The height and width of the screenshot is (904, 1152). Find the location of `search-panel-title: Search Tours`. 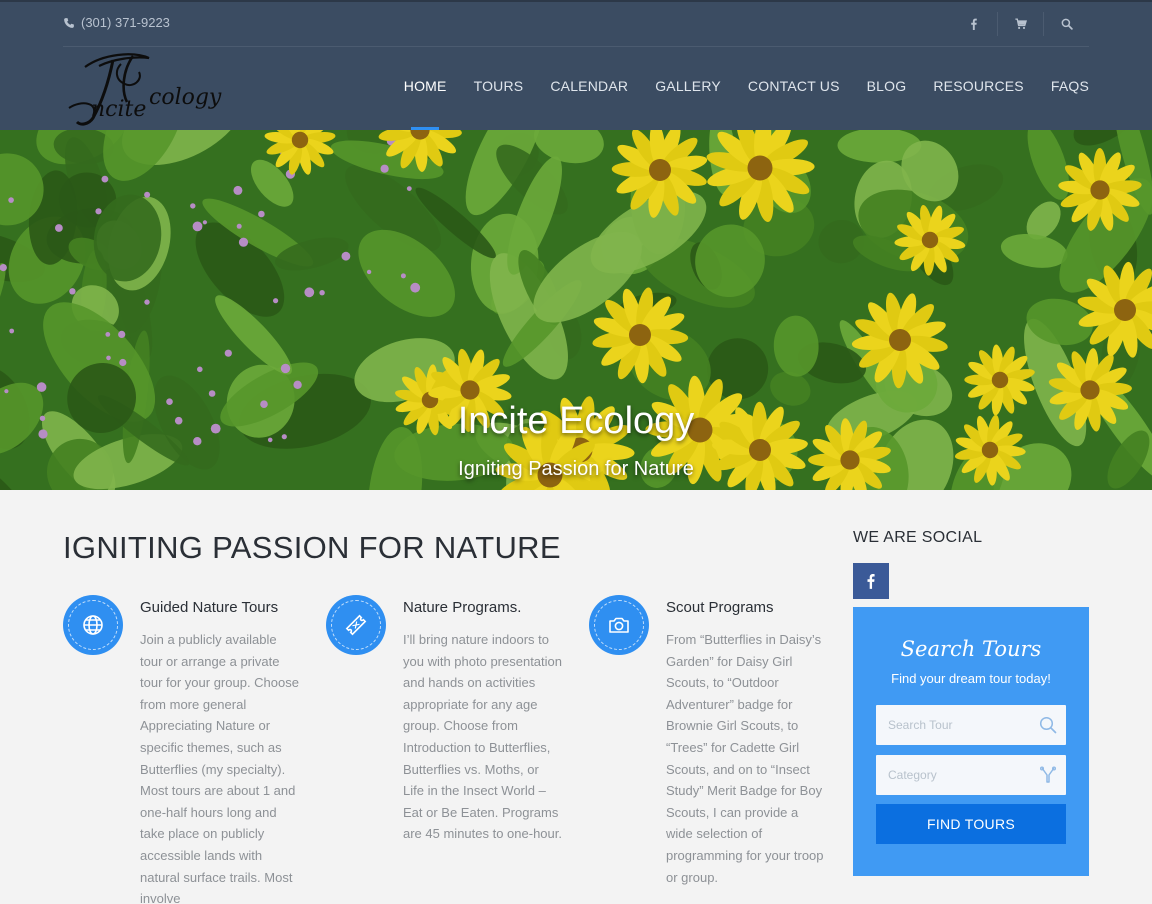

search-panel-title: Search Tours is located at coordinates (971, 649).